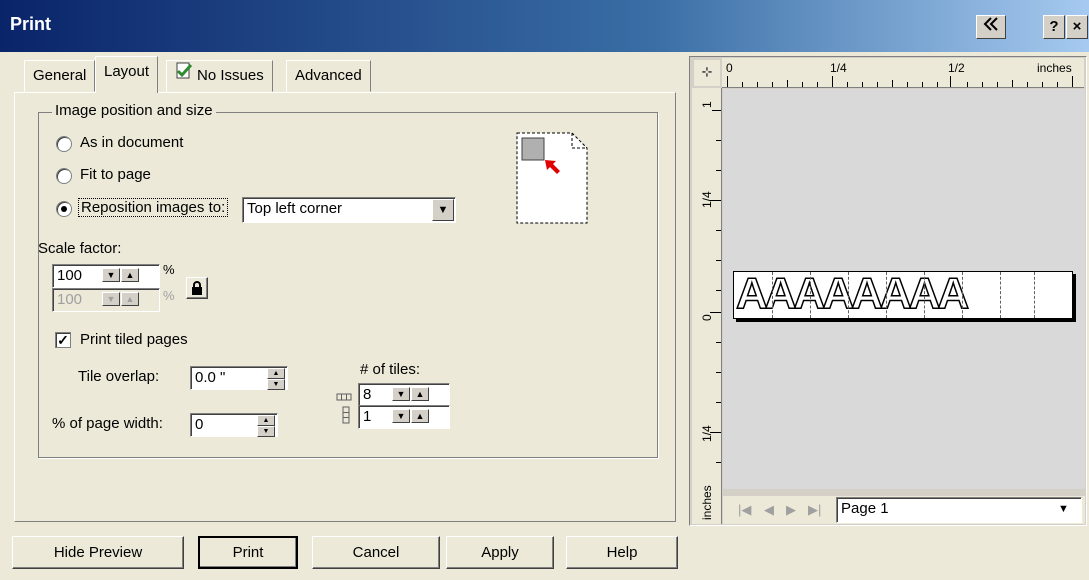  Describe the element at coordinates (119, 376) in the screenshot. I see `tile-overlap-label: Tile overlap:` at that location.